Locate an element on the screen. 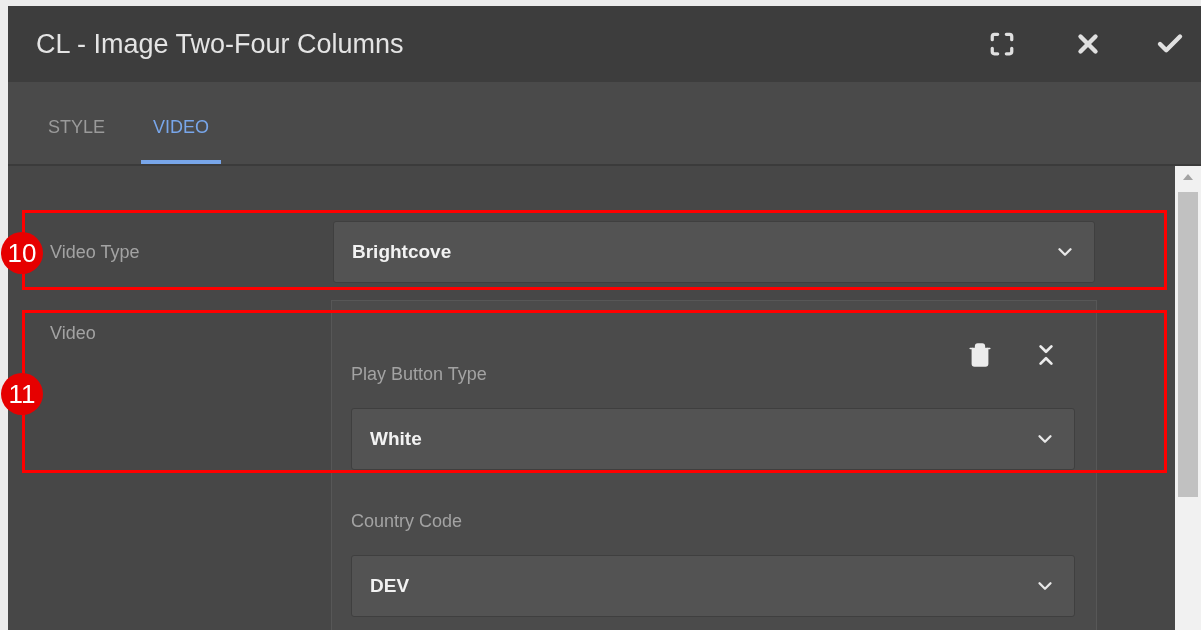 This screenshot has height=630, width=1201. fullscreen-icon is located at coordinates (1002, 44).